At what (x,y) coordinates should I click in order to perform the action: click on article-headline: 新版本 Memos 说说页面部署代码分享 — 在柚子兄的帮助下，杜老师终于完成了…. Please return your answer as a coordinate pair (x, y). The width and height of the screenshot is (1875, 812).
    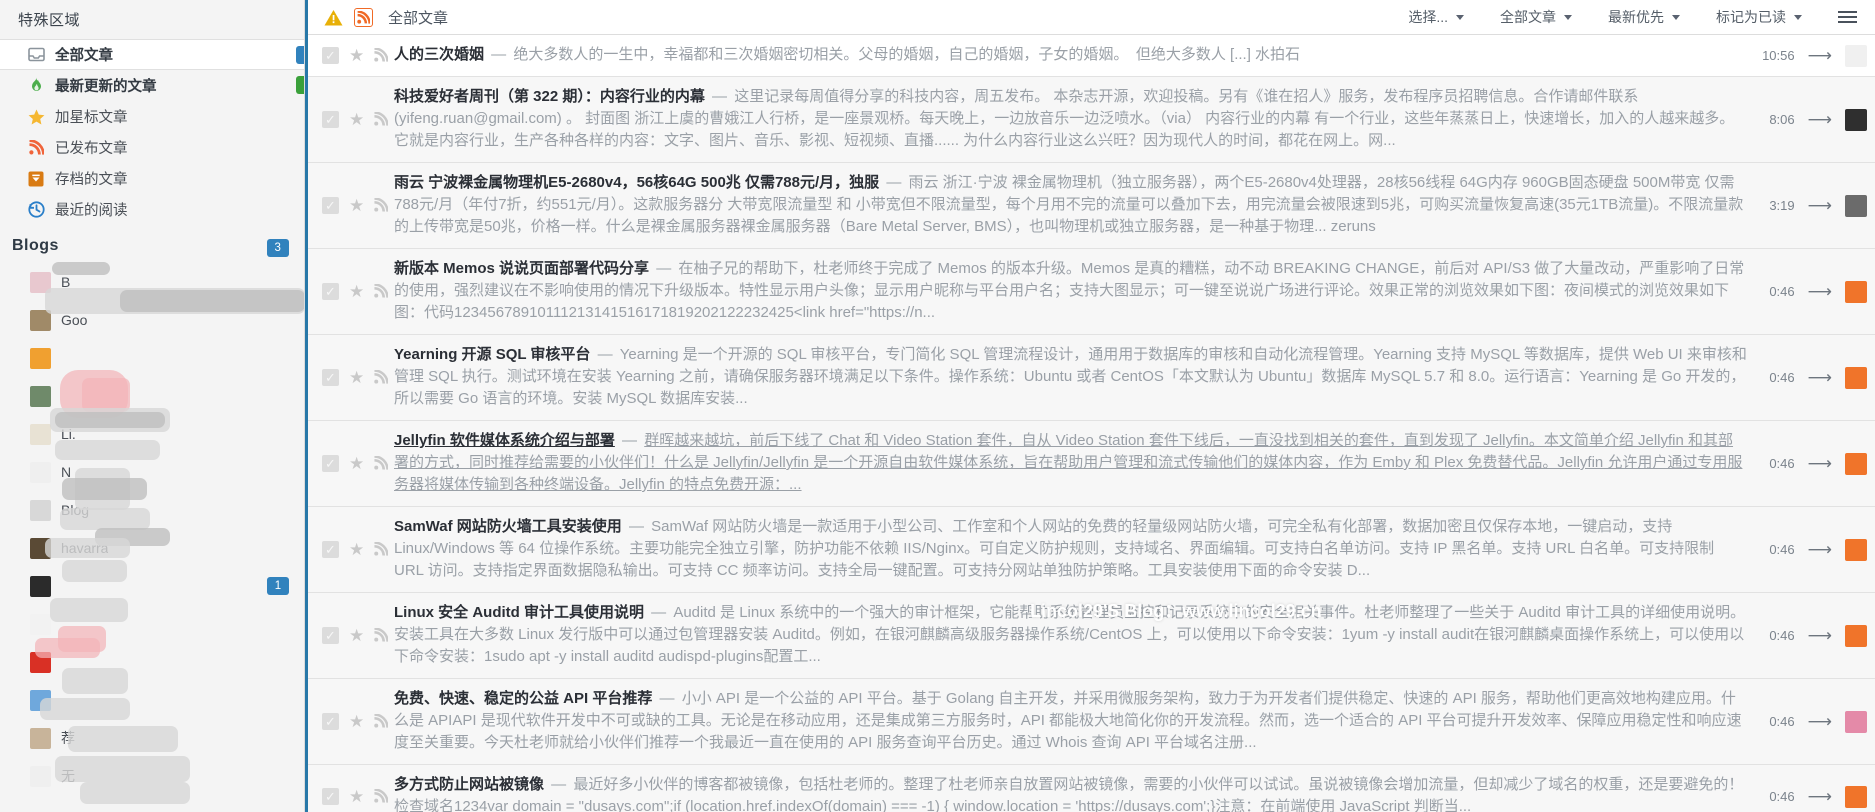
    Looking at the image, I should click on (1070, 291).